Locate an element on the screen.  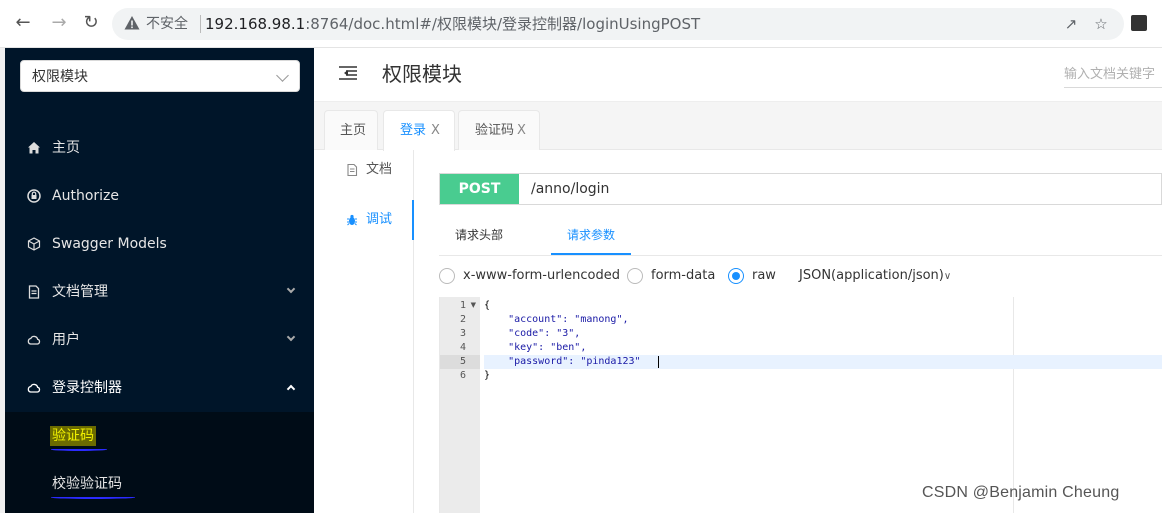
reload-icon: ↻ is located at coordinates (91, 23).